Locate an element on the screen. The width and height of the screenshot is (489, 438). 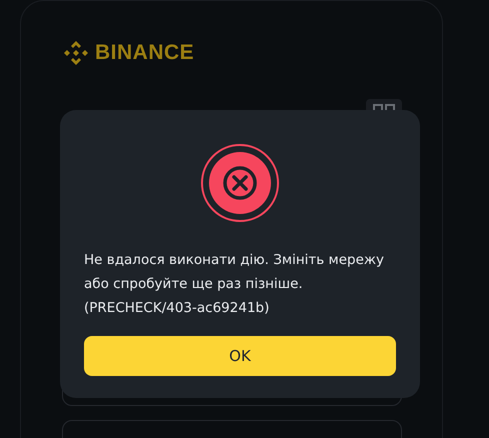
brand-logo-text: BINANCE is located at coordinates (144, 53).